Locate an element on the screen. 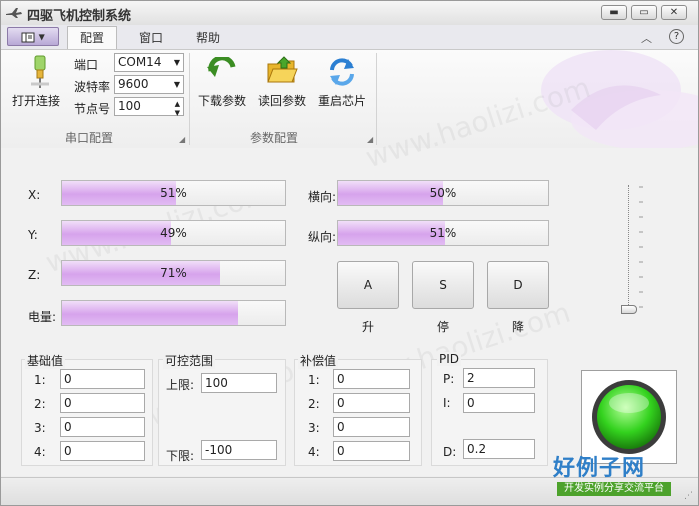 The image size is (699, 506). y-label: Y: is located at coordinates (33, 235).